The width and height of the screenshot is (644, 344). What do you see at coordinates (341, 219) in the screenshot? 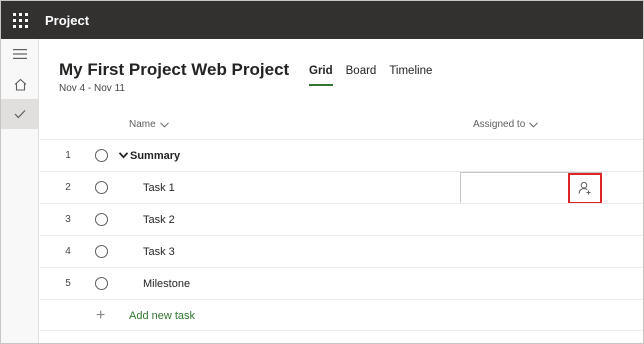
I see `table-row: 3 Task 2` at bounding box center [341, 219].